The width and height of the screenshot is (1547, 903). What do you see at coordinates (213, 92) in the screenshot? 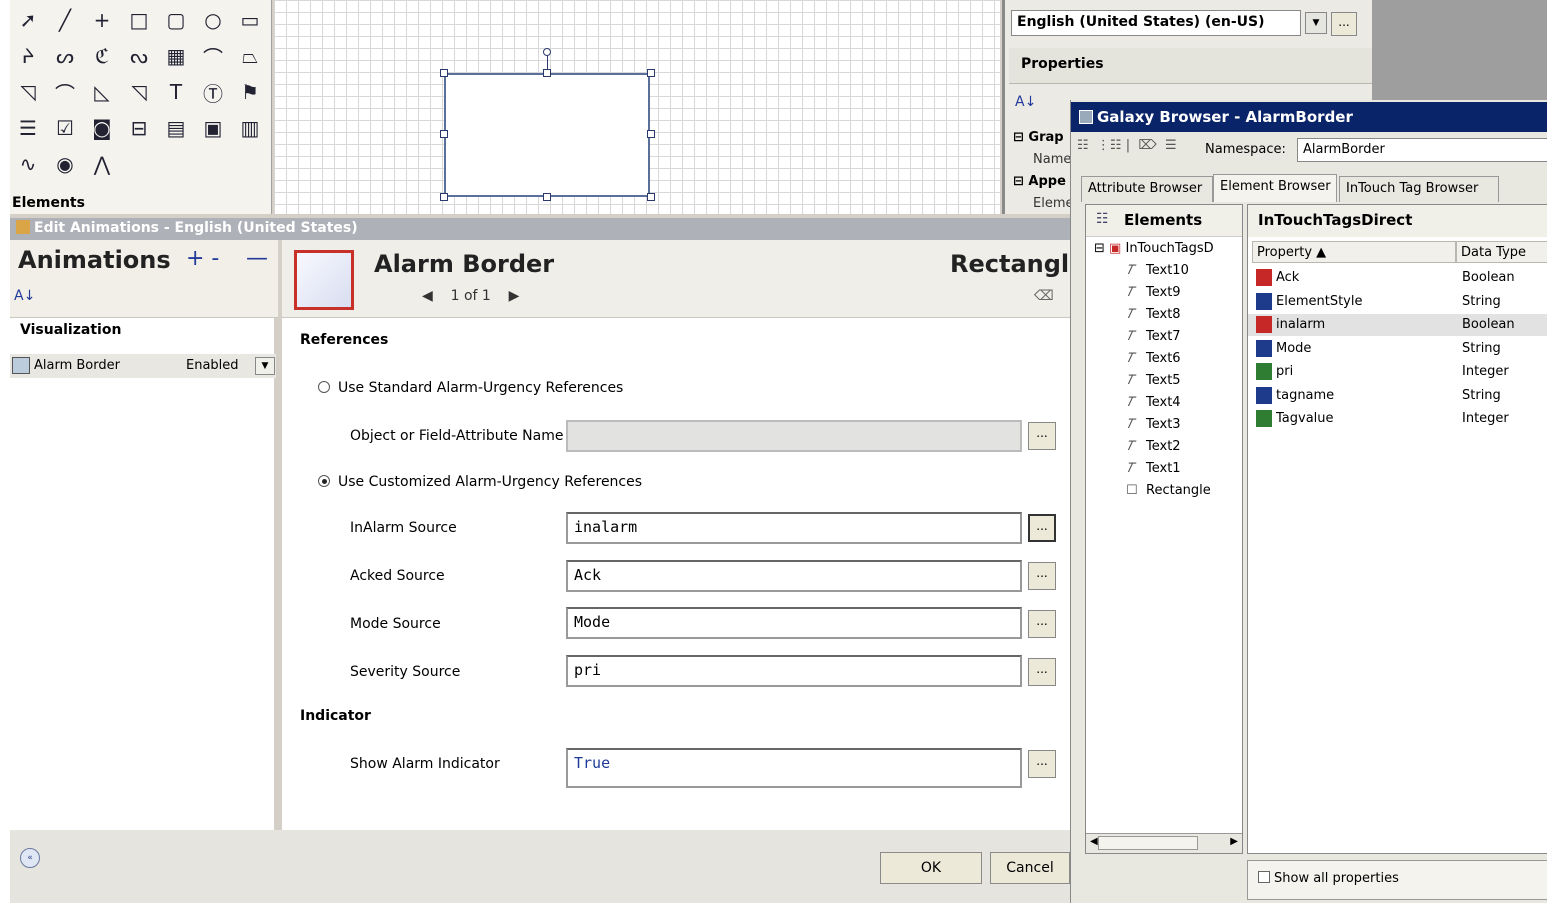
I see `textbox-icon: Ⓣ` at bounding box center [213, 92].